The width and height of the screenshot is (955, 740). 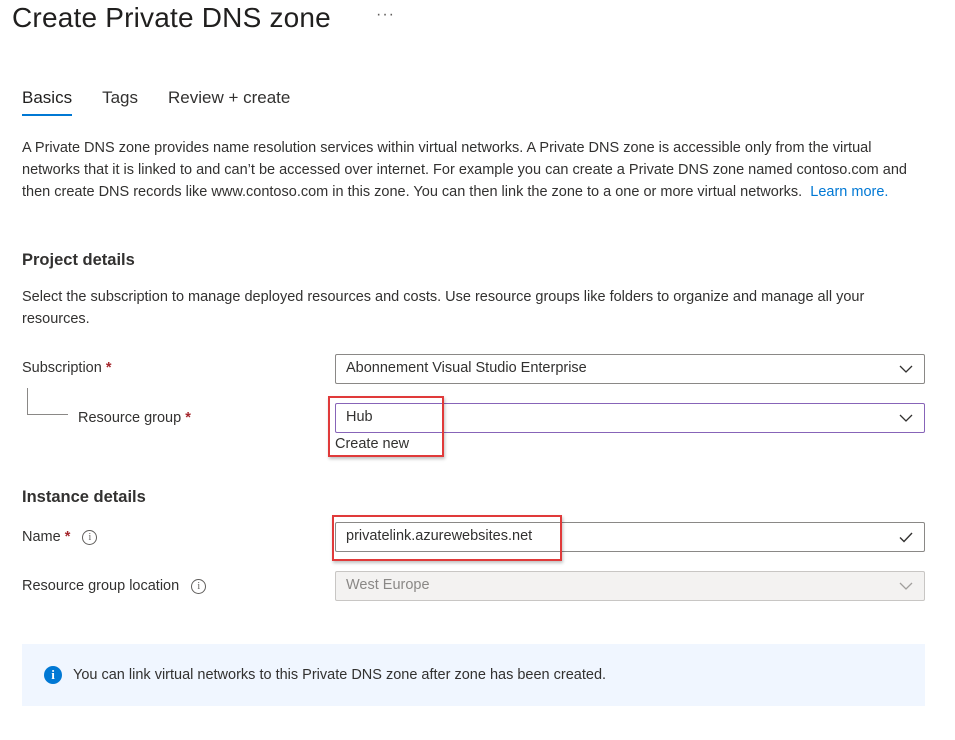 I want to click on location-label: Resource group location i, so click(x=114, y=586).